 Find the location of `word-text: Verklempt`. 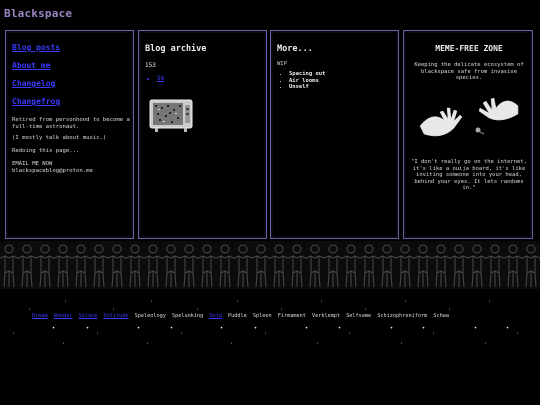

word-text: Verklempt is located at coordinates (326, 316).